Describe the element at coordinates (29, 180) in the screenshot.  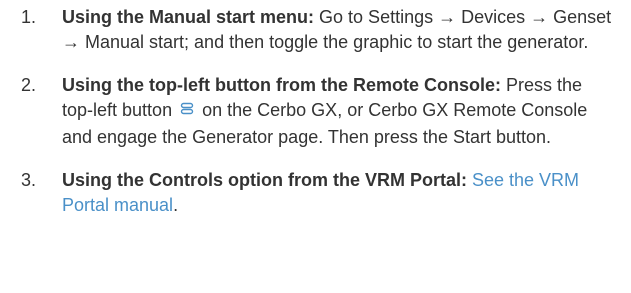
I see `step-number: 3.` at that location.